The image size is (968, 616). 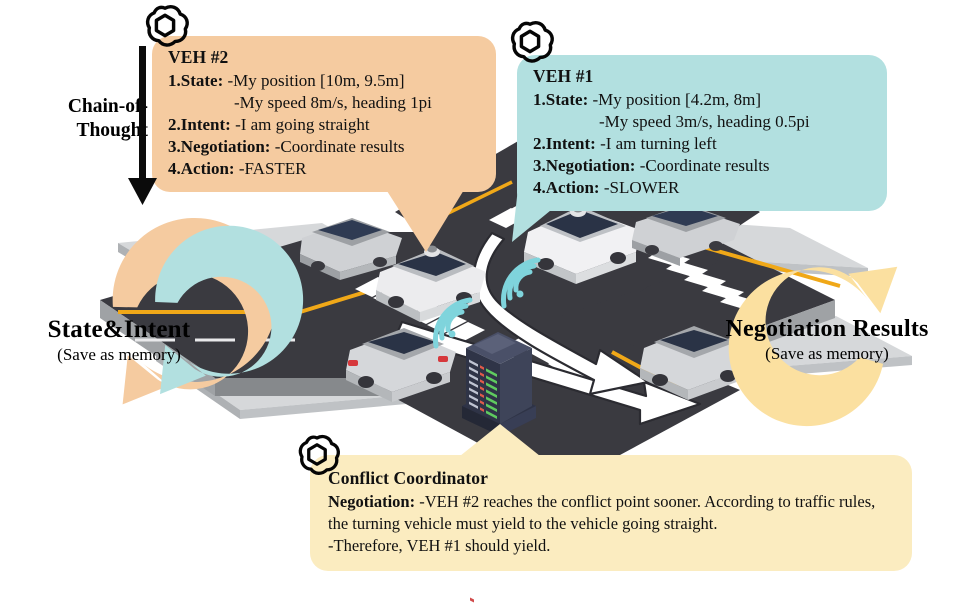 What do you see at coordinates (530, 43) in the screenshot?
I see `openai-logo-icon-veh1` at bounding box center [530, 43].